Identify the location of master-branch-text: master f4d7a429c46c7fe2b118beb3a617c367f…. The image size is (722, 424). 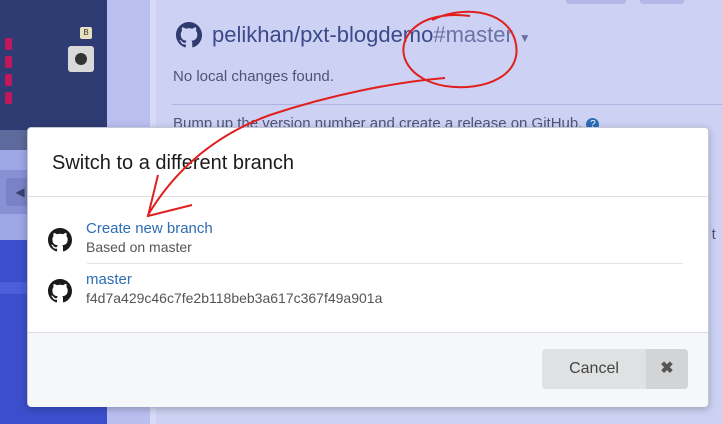
(234, 289).